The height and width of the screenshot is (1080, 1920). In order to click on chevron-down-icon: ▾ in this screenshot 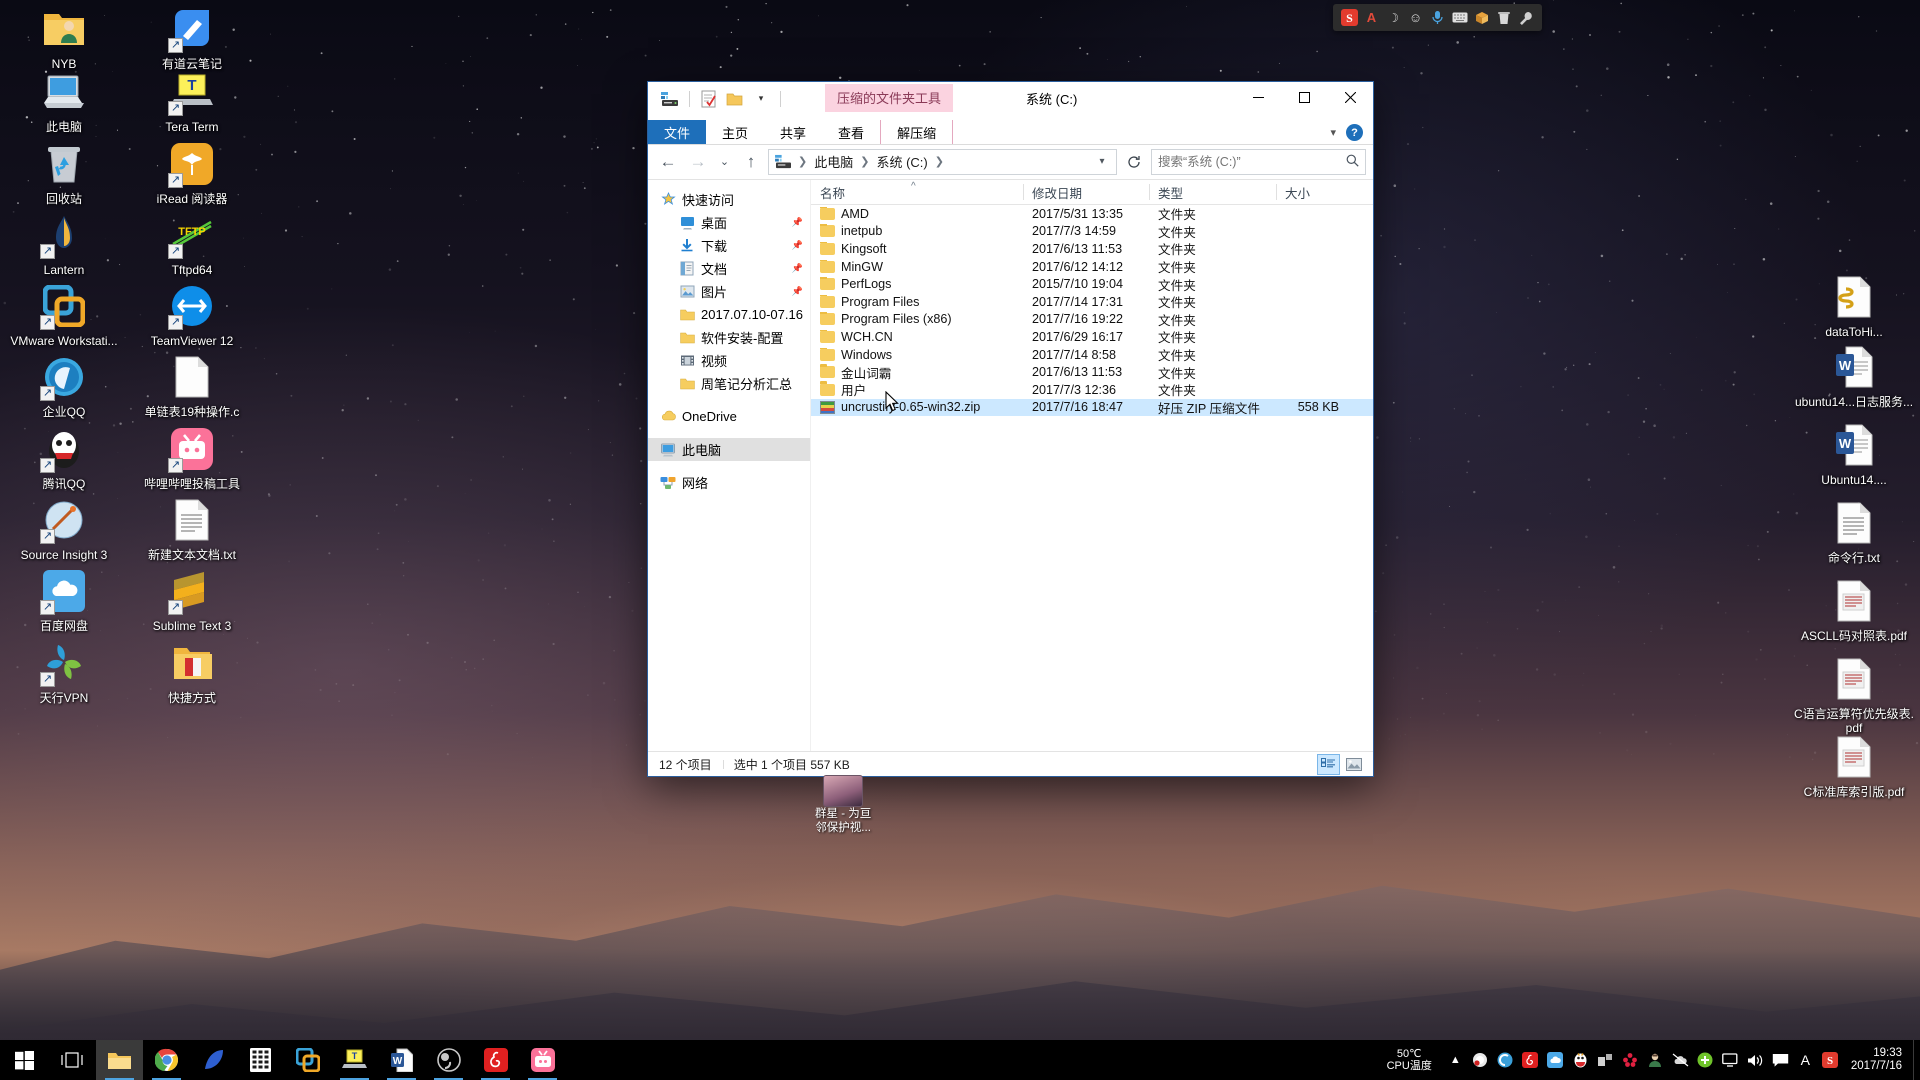, I will do `click(1333, 132)`.